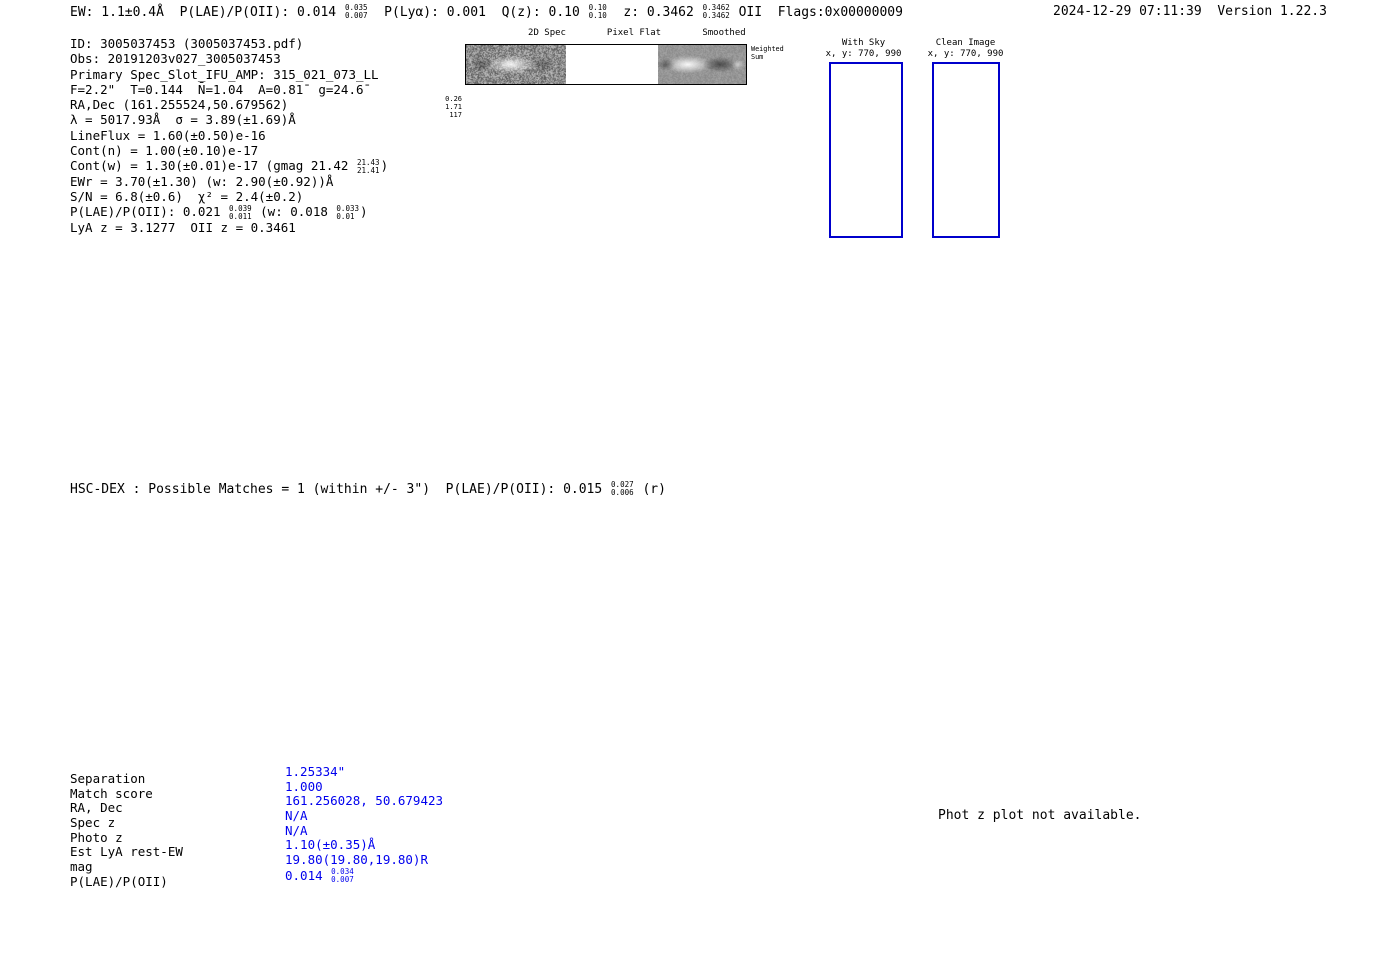 The image size is (1400, 953). Describe the element at coordinates (650, 489) in the screenshot. I see `text-segment: (r)` at that location.